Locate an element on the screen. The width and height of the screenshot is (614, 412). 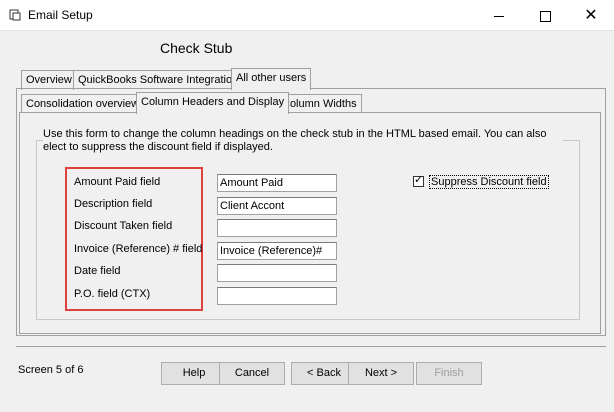
close-button: ✕ is located at coordinates (591, 15).